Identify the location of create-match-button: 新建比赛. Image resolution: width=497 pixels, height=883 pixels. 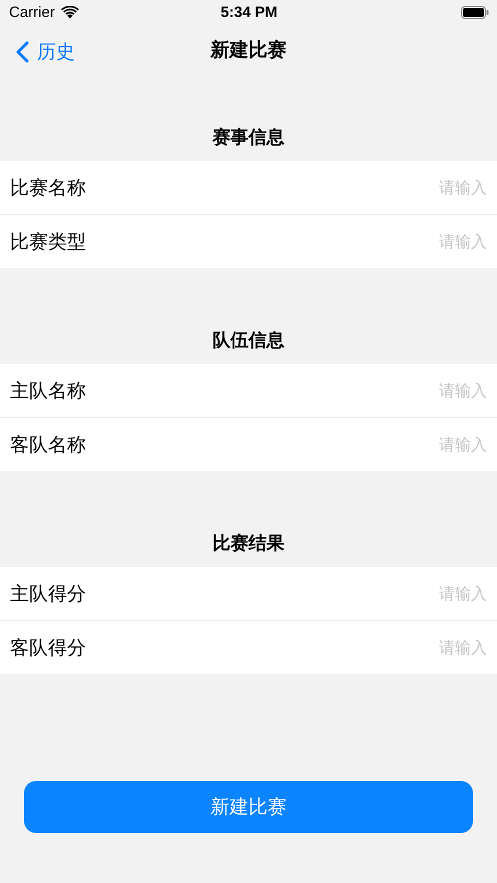
(248, 807).